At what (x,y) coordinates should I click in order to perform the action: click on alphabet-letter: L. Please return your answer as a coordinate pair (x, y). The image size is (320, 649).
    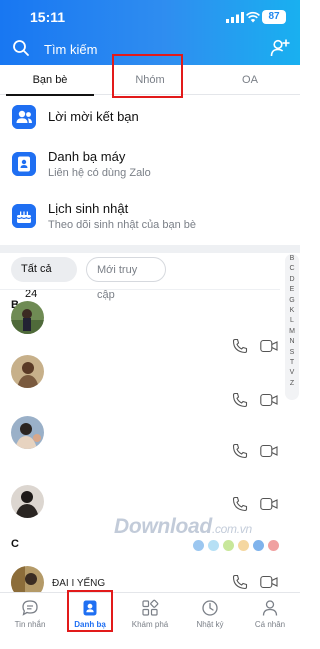
    Looking at the image, I should click on (292, 321).